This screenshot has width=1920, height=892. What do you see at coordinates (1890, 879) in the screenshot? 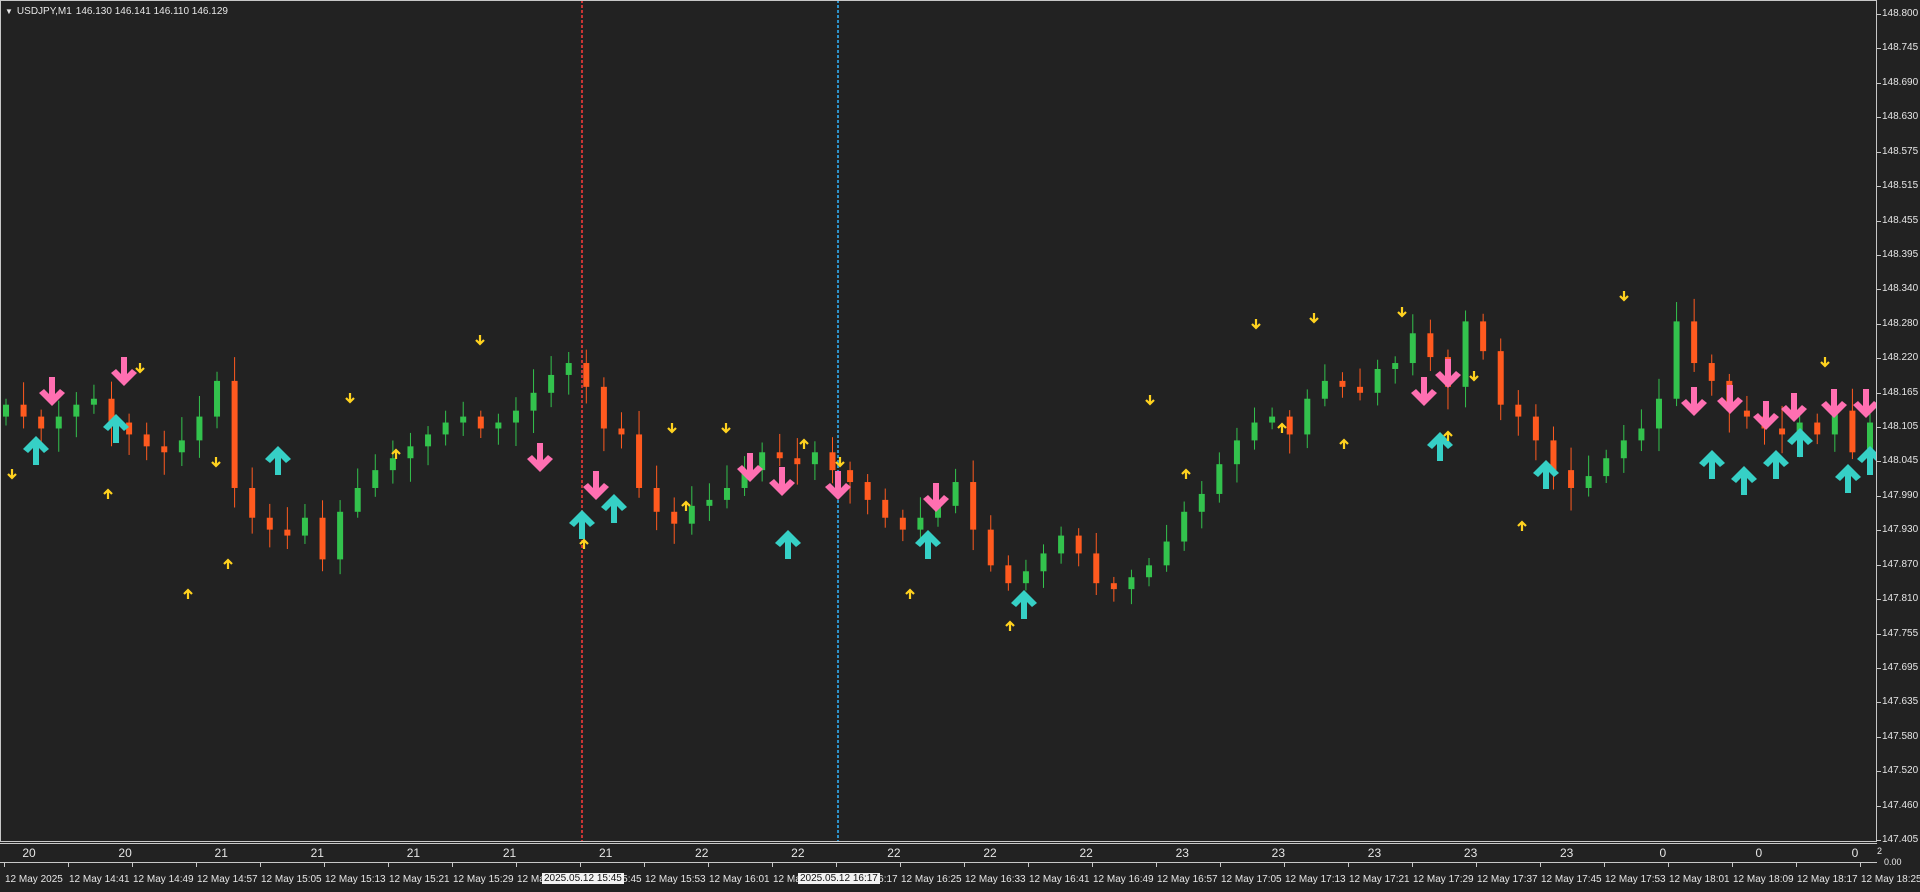
I see `time-tick-label: 12 May 18:25` at bounding box center [1890, 879].